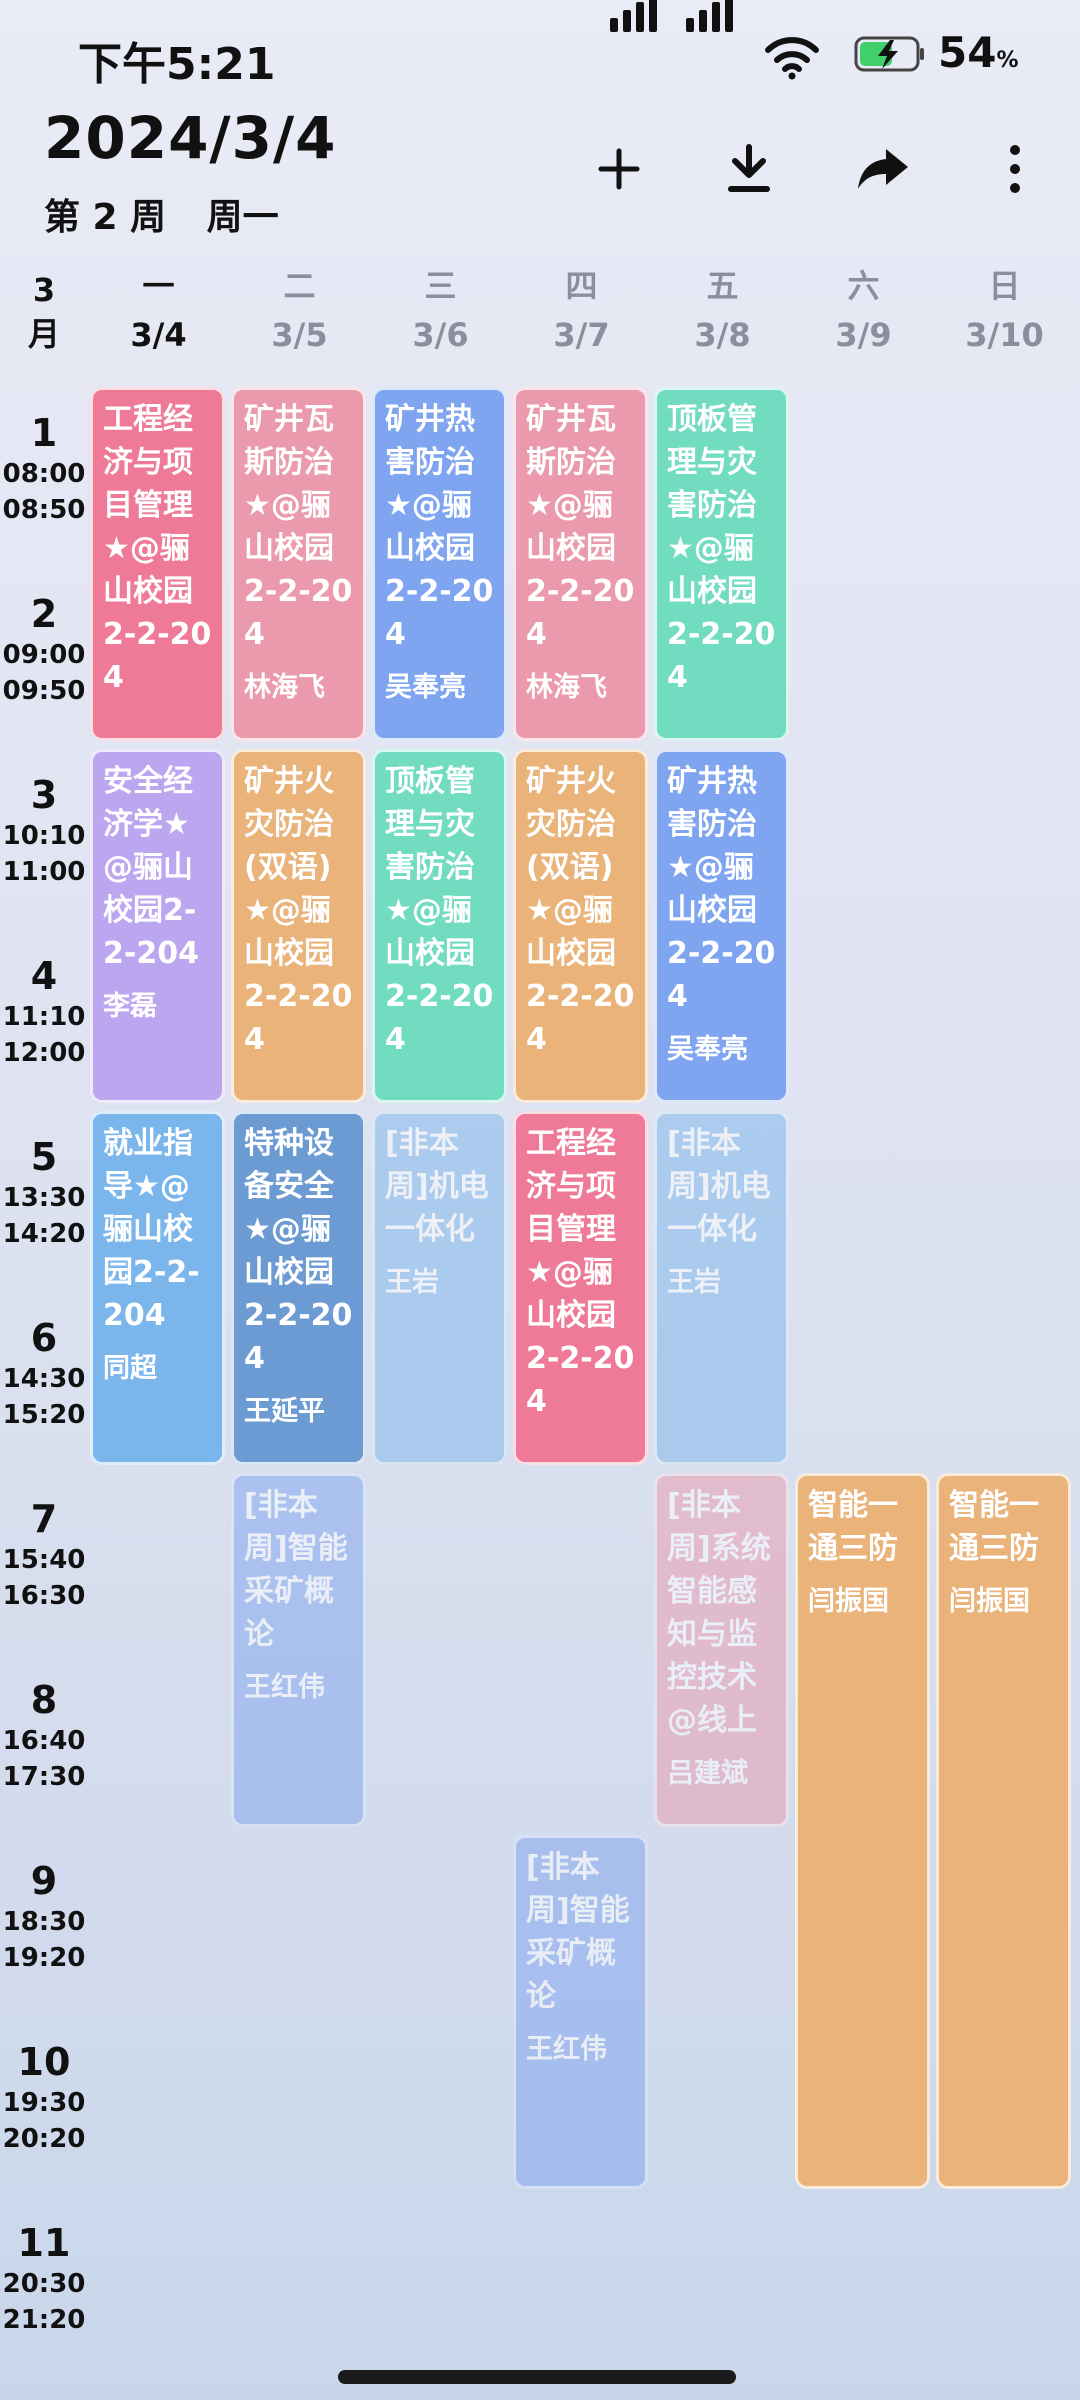 This screenshot has height=2400, width=1080. I want to click on period-end: 19:20, so click(44, 1958).